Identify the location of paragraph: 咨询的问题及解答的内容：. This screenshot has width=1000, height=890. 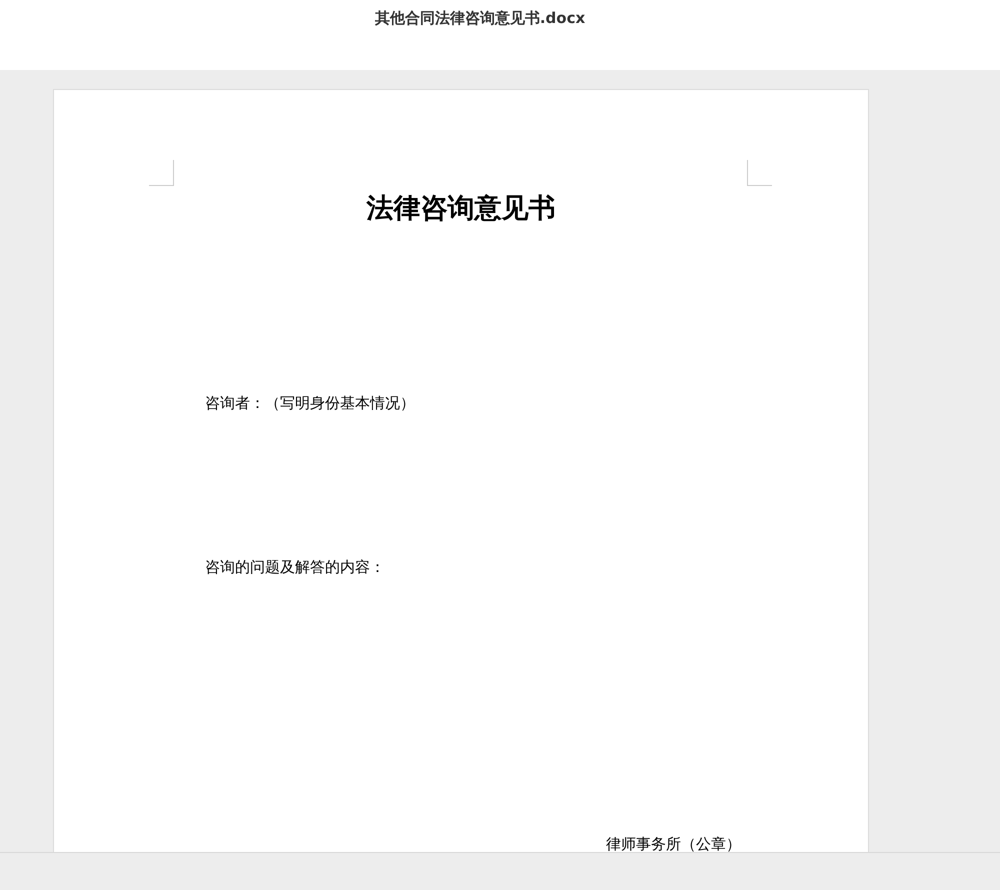
(295, 567).